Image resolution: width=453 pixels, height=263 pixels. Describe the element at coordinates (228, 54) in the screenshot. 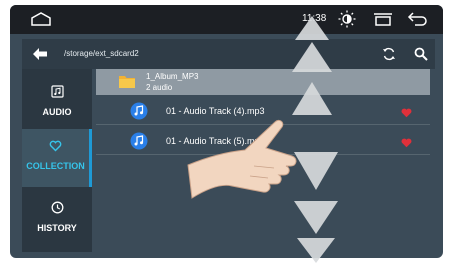

I see `path-bar: /storage/ext_sdcard2` at that location.